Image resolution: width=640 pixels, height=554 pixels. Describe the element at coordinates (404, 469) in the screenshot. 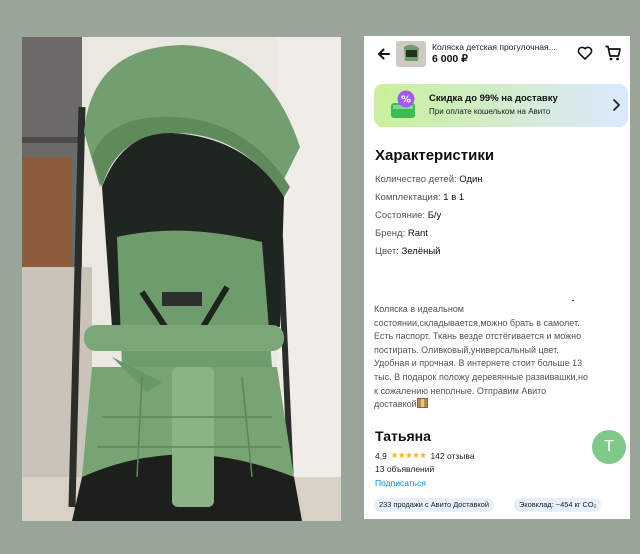

I see `seller-ads-count: 13 объявлений` at that location.